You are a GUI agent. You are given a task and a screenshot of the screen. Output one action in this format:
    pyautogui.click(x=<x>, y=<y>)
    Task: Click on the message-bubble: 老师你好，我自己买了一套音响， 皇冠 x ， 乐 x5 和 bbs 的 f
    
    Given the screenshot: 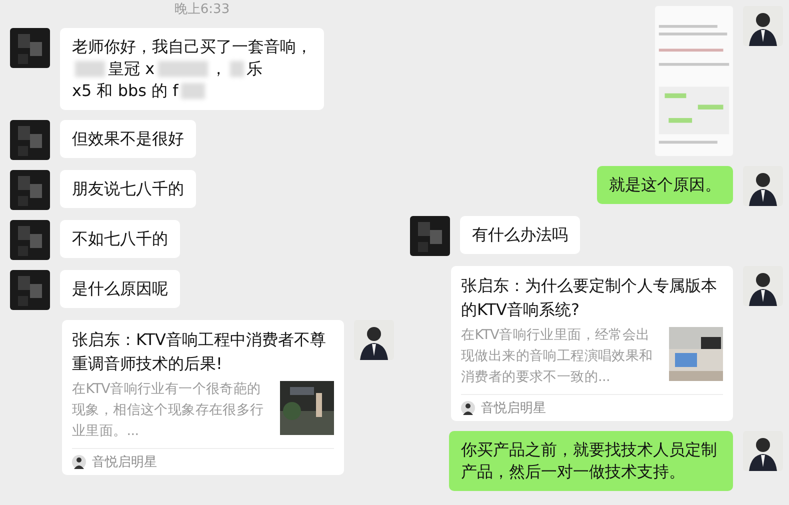 What is the action you would take?
    pyautogui.click(x=192, y=69)
    